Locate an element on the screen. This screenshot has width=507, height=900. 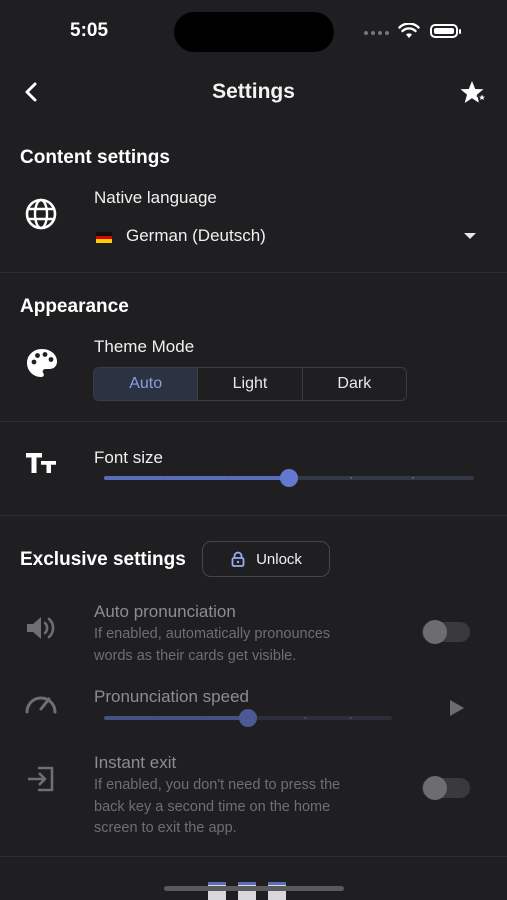
signal-icon is located at coordinates (376, 33).